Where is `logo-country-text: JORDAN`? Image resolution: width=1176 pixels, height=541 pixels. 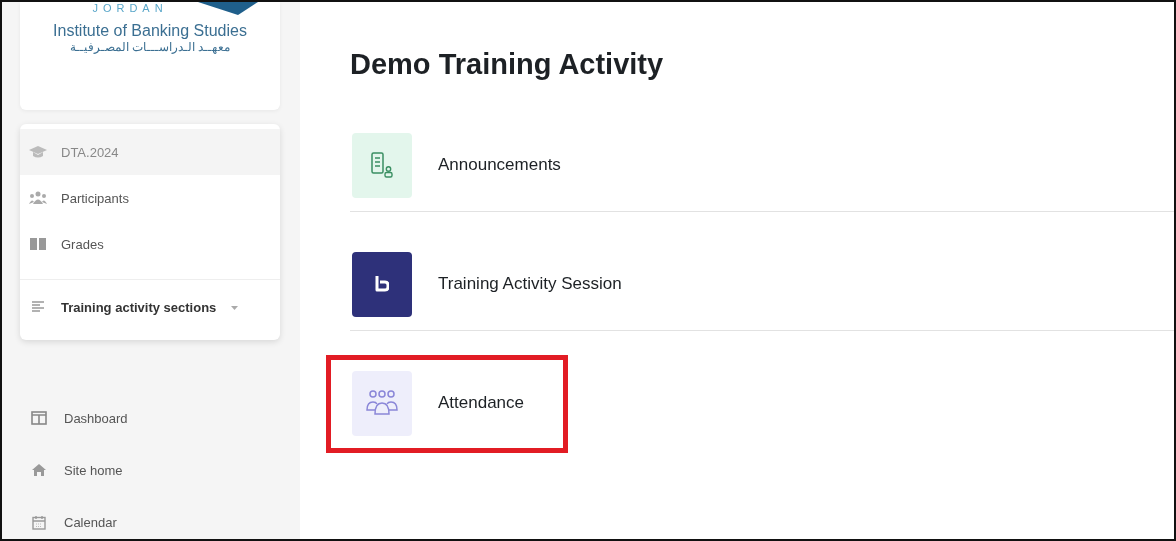
logo-country-text: JORDAN is located at coordinates (130, 8).